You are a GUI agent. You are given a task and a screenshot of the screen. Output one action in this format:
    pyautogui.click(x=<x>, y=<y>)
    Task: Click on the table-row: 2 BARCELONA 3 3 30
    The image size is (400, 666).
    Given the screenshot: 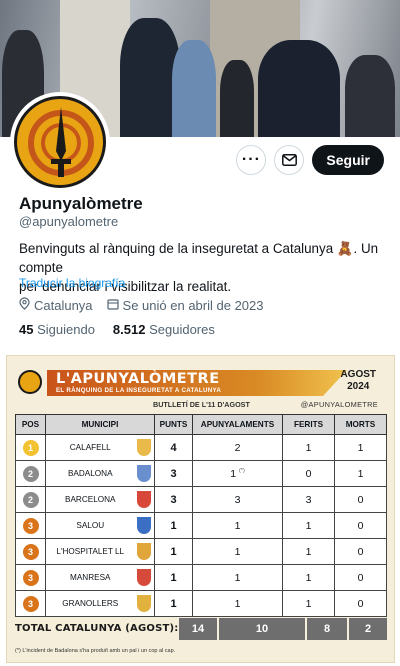 What is the action you would take?
    pyautogui.click(x=201, y=499)
    